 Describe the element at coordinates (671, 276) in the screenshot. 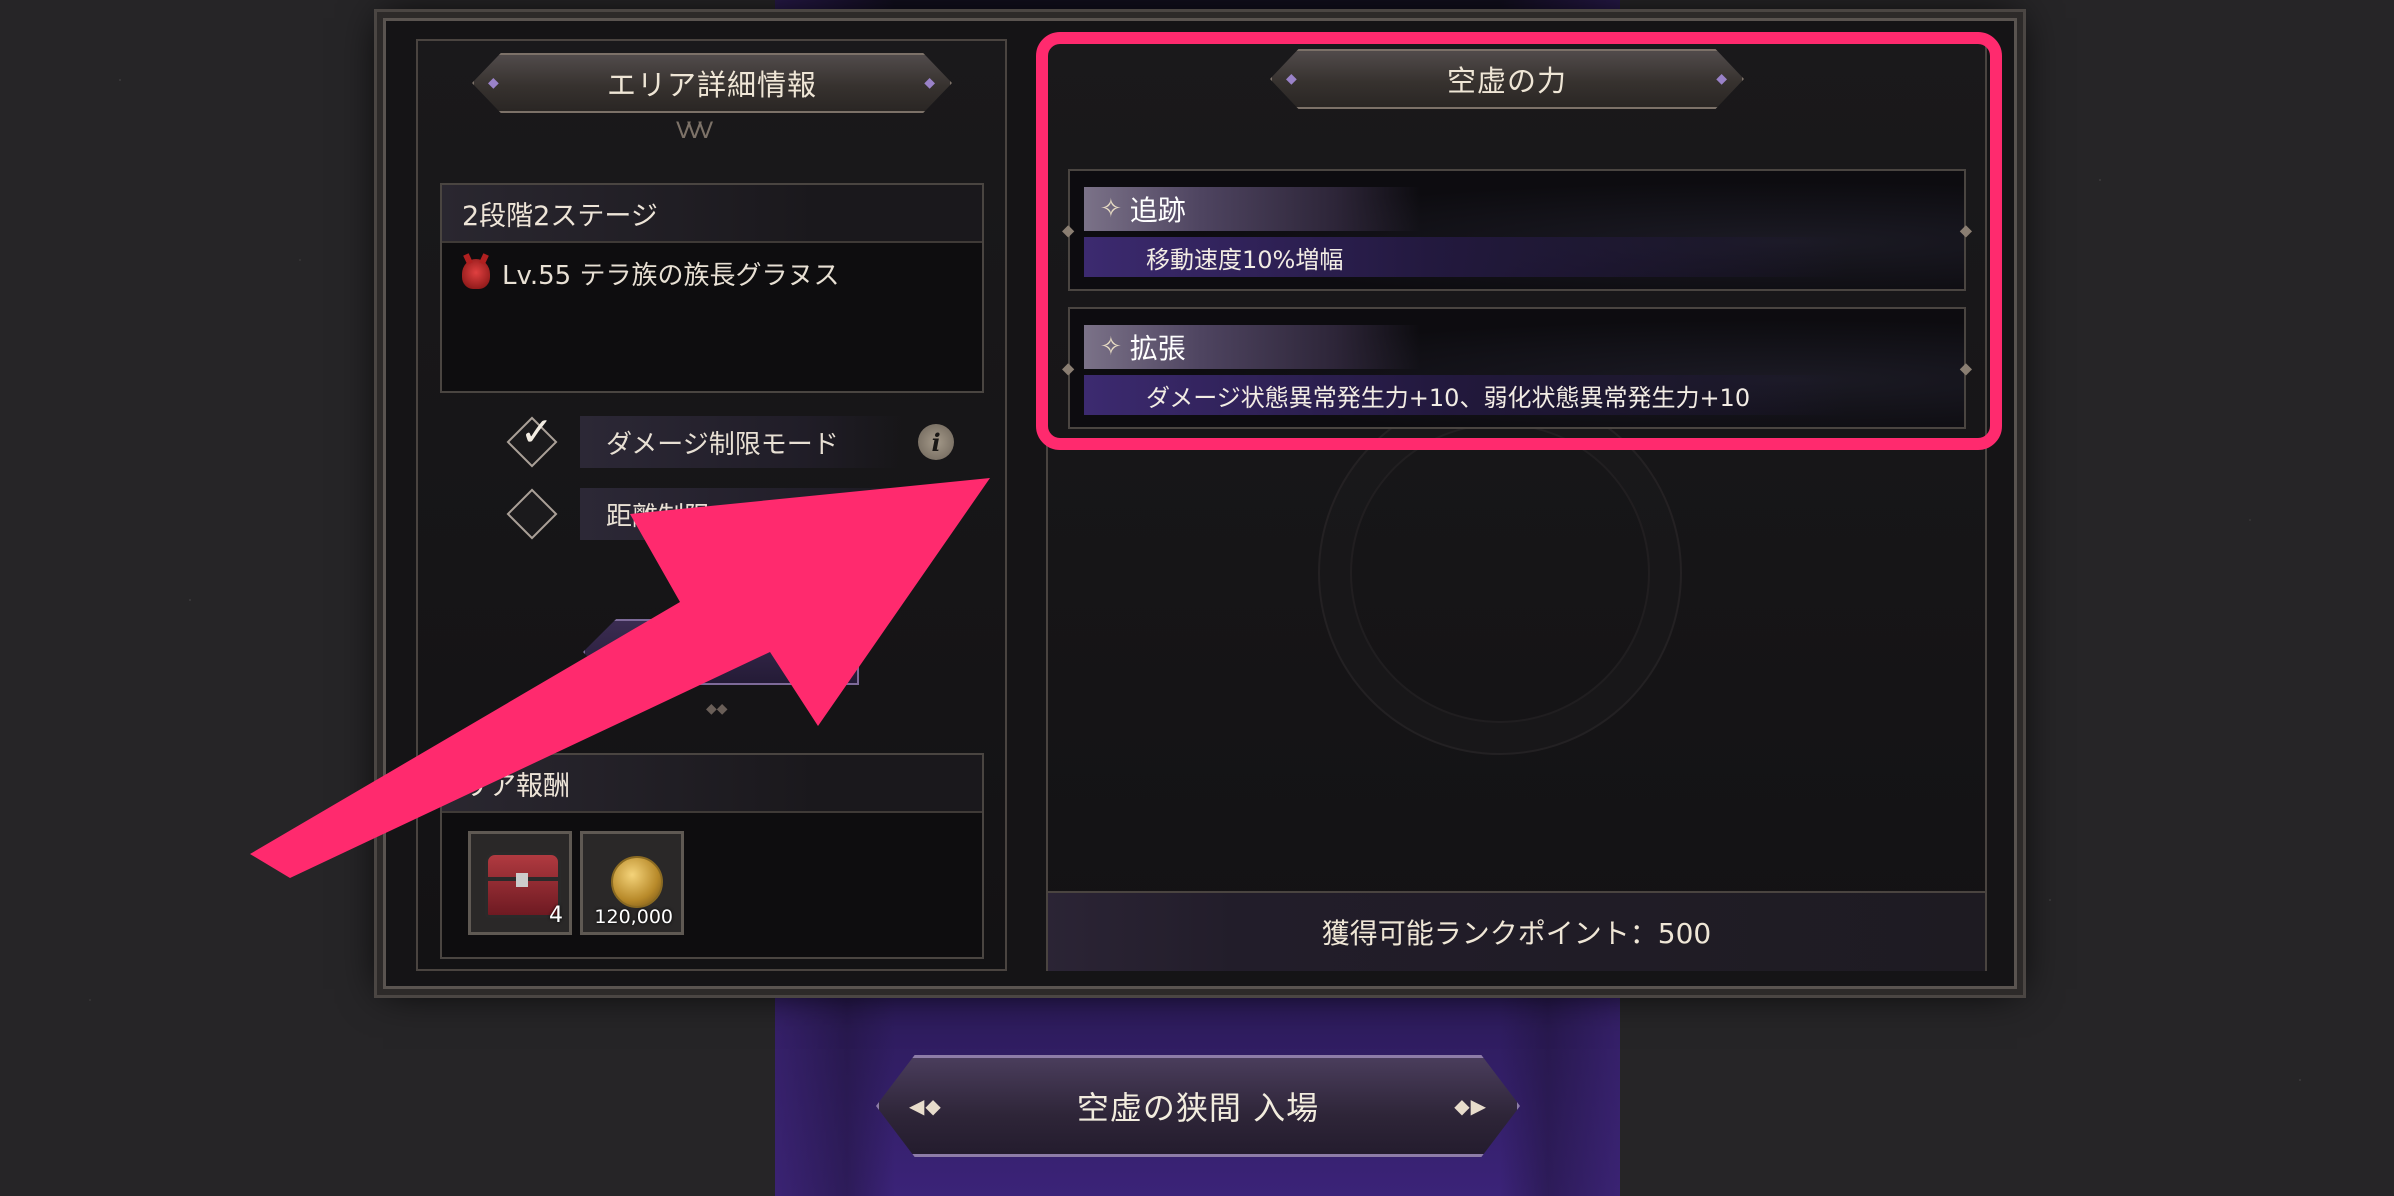

I see `boss-name: Lv.55 テラ族の族長グラヌス` at that location.